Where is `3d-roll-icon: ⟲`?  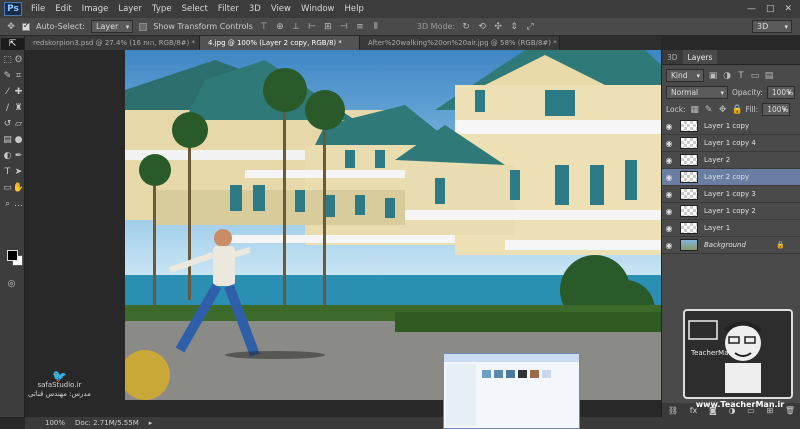
3d-roll-icon: ⟲ is located at coordinates (482, 27).